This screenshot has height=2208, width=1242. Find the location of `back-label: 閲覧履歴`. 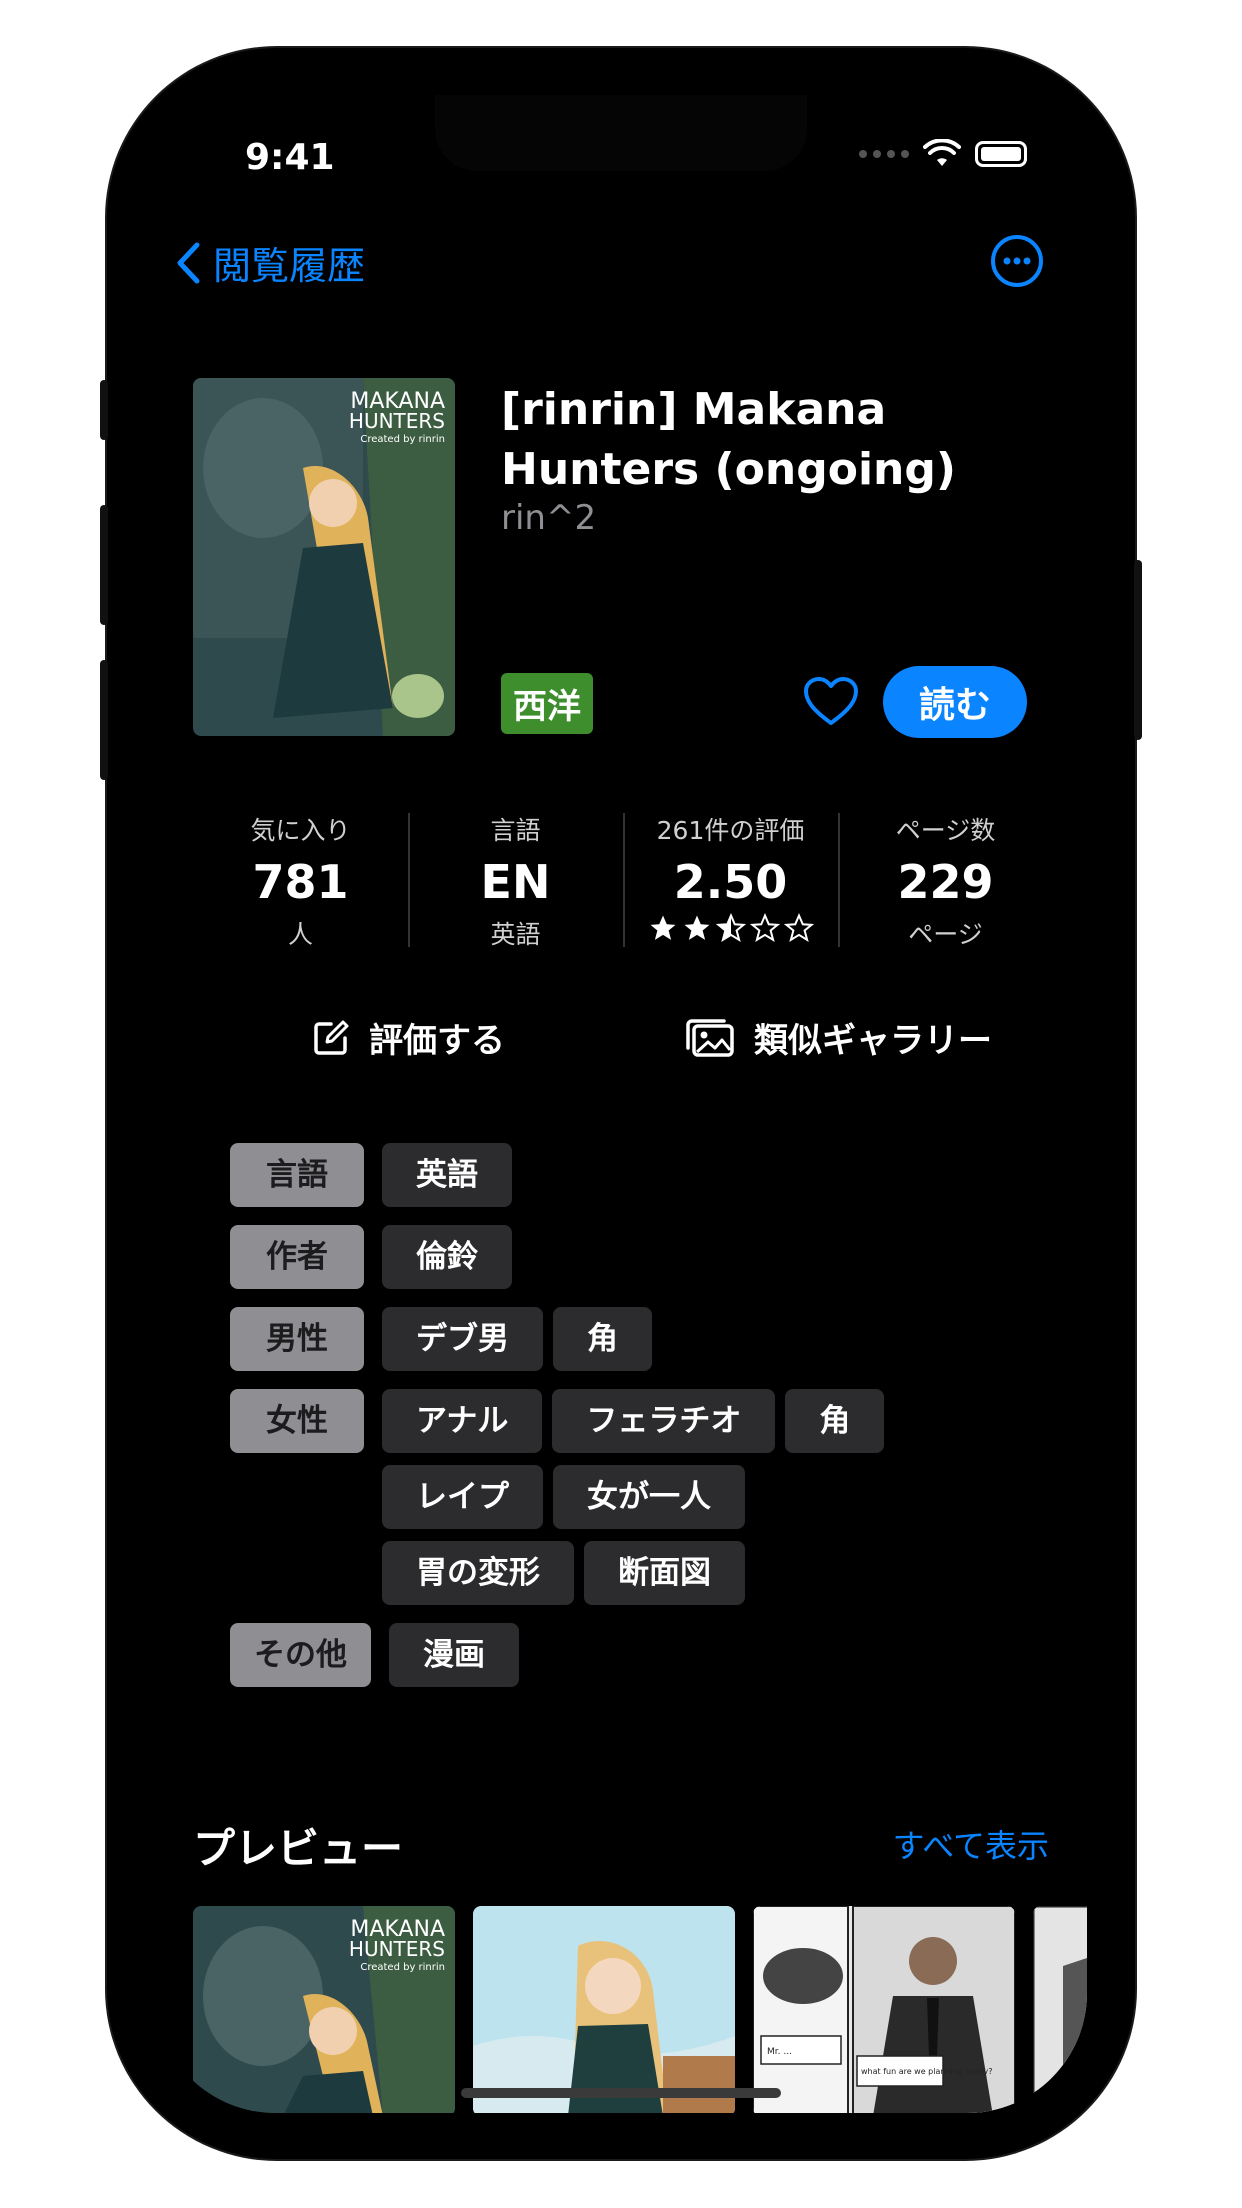

back-label: 閲覧履歴 is located at coordinates (289, 266).